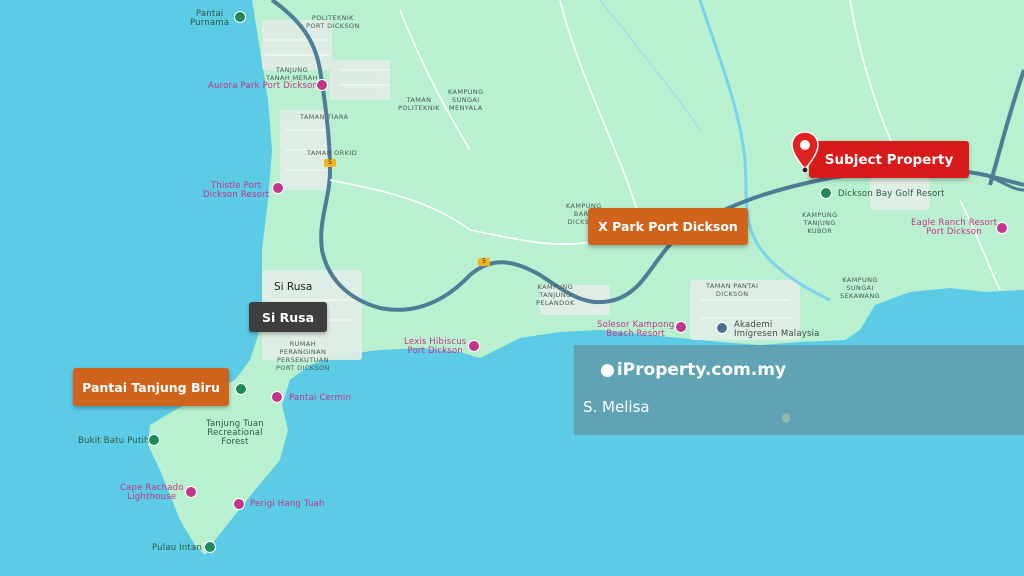 The width and height of the screenshot is (1024, 576). I want to click on school-icon, so click(722, 328).